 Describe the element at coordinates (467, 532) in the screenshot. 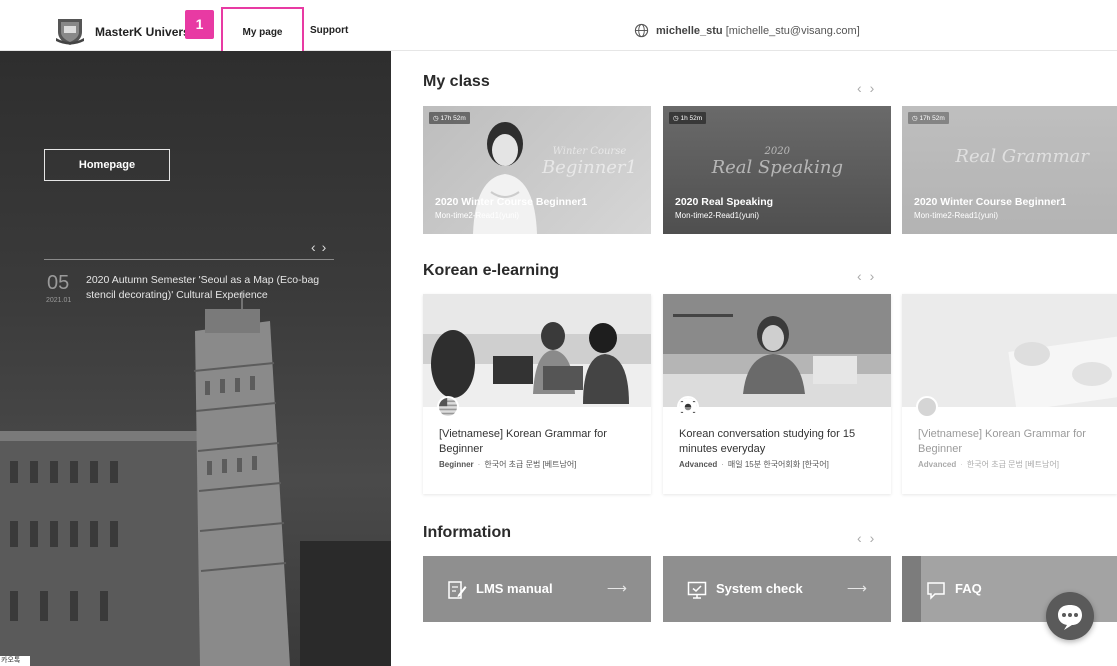

I see `information-title: Information` at that location.